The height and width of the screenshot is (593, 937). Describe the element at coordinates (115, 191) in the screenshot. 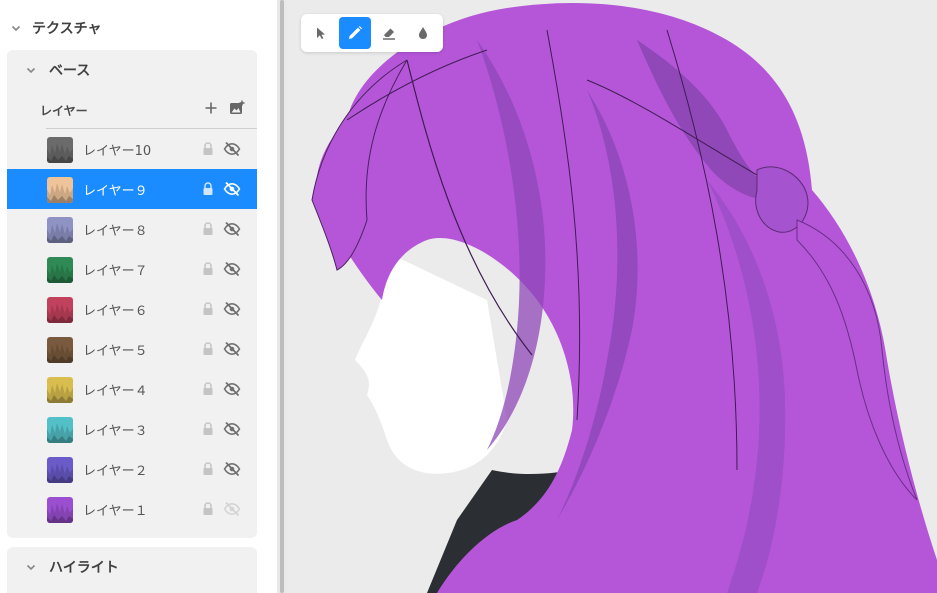

I see `layer-name: レイヤー９` at that location.